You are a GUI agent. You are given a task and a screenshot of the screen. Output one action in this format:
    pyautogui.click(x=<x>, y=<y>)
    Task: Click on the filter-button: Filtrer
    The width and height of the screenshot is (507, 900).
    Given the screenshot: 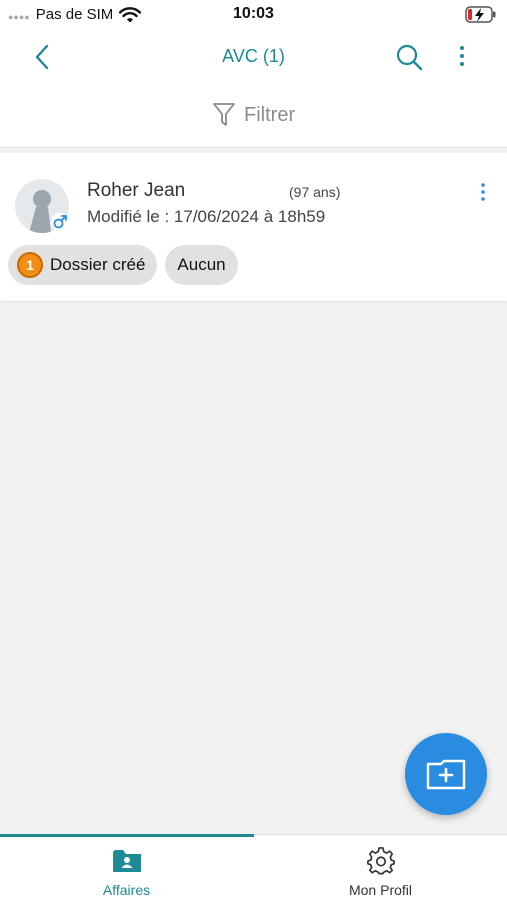 What is the action you would take?
    pyautogui.click(x=253, y=115)
    